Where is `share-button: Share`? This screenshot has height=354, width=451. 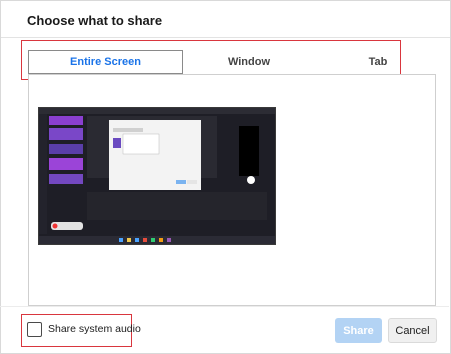 share-button: Share is located at coordinates (358, 330).